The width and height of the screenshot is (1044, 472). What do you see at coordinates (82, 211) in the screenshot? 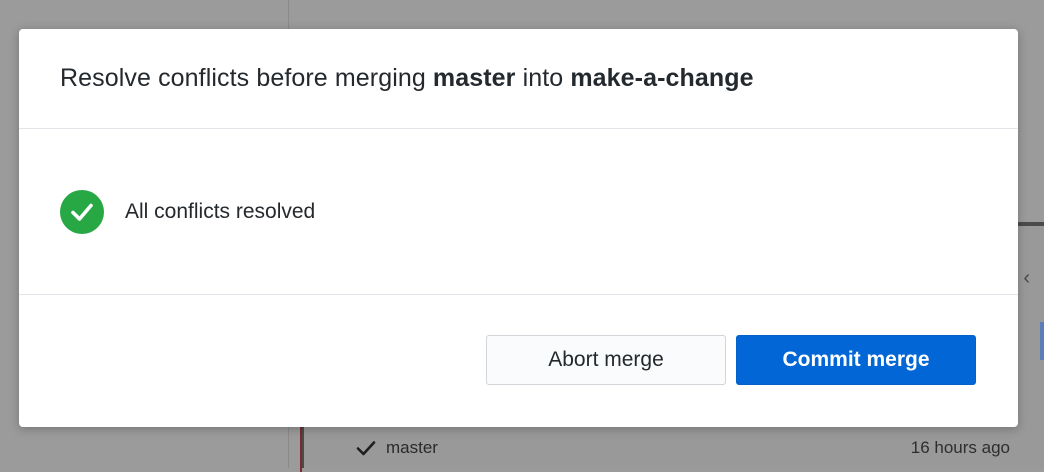
I see `check-circle-icon` at bounding box center [82, 211].